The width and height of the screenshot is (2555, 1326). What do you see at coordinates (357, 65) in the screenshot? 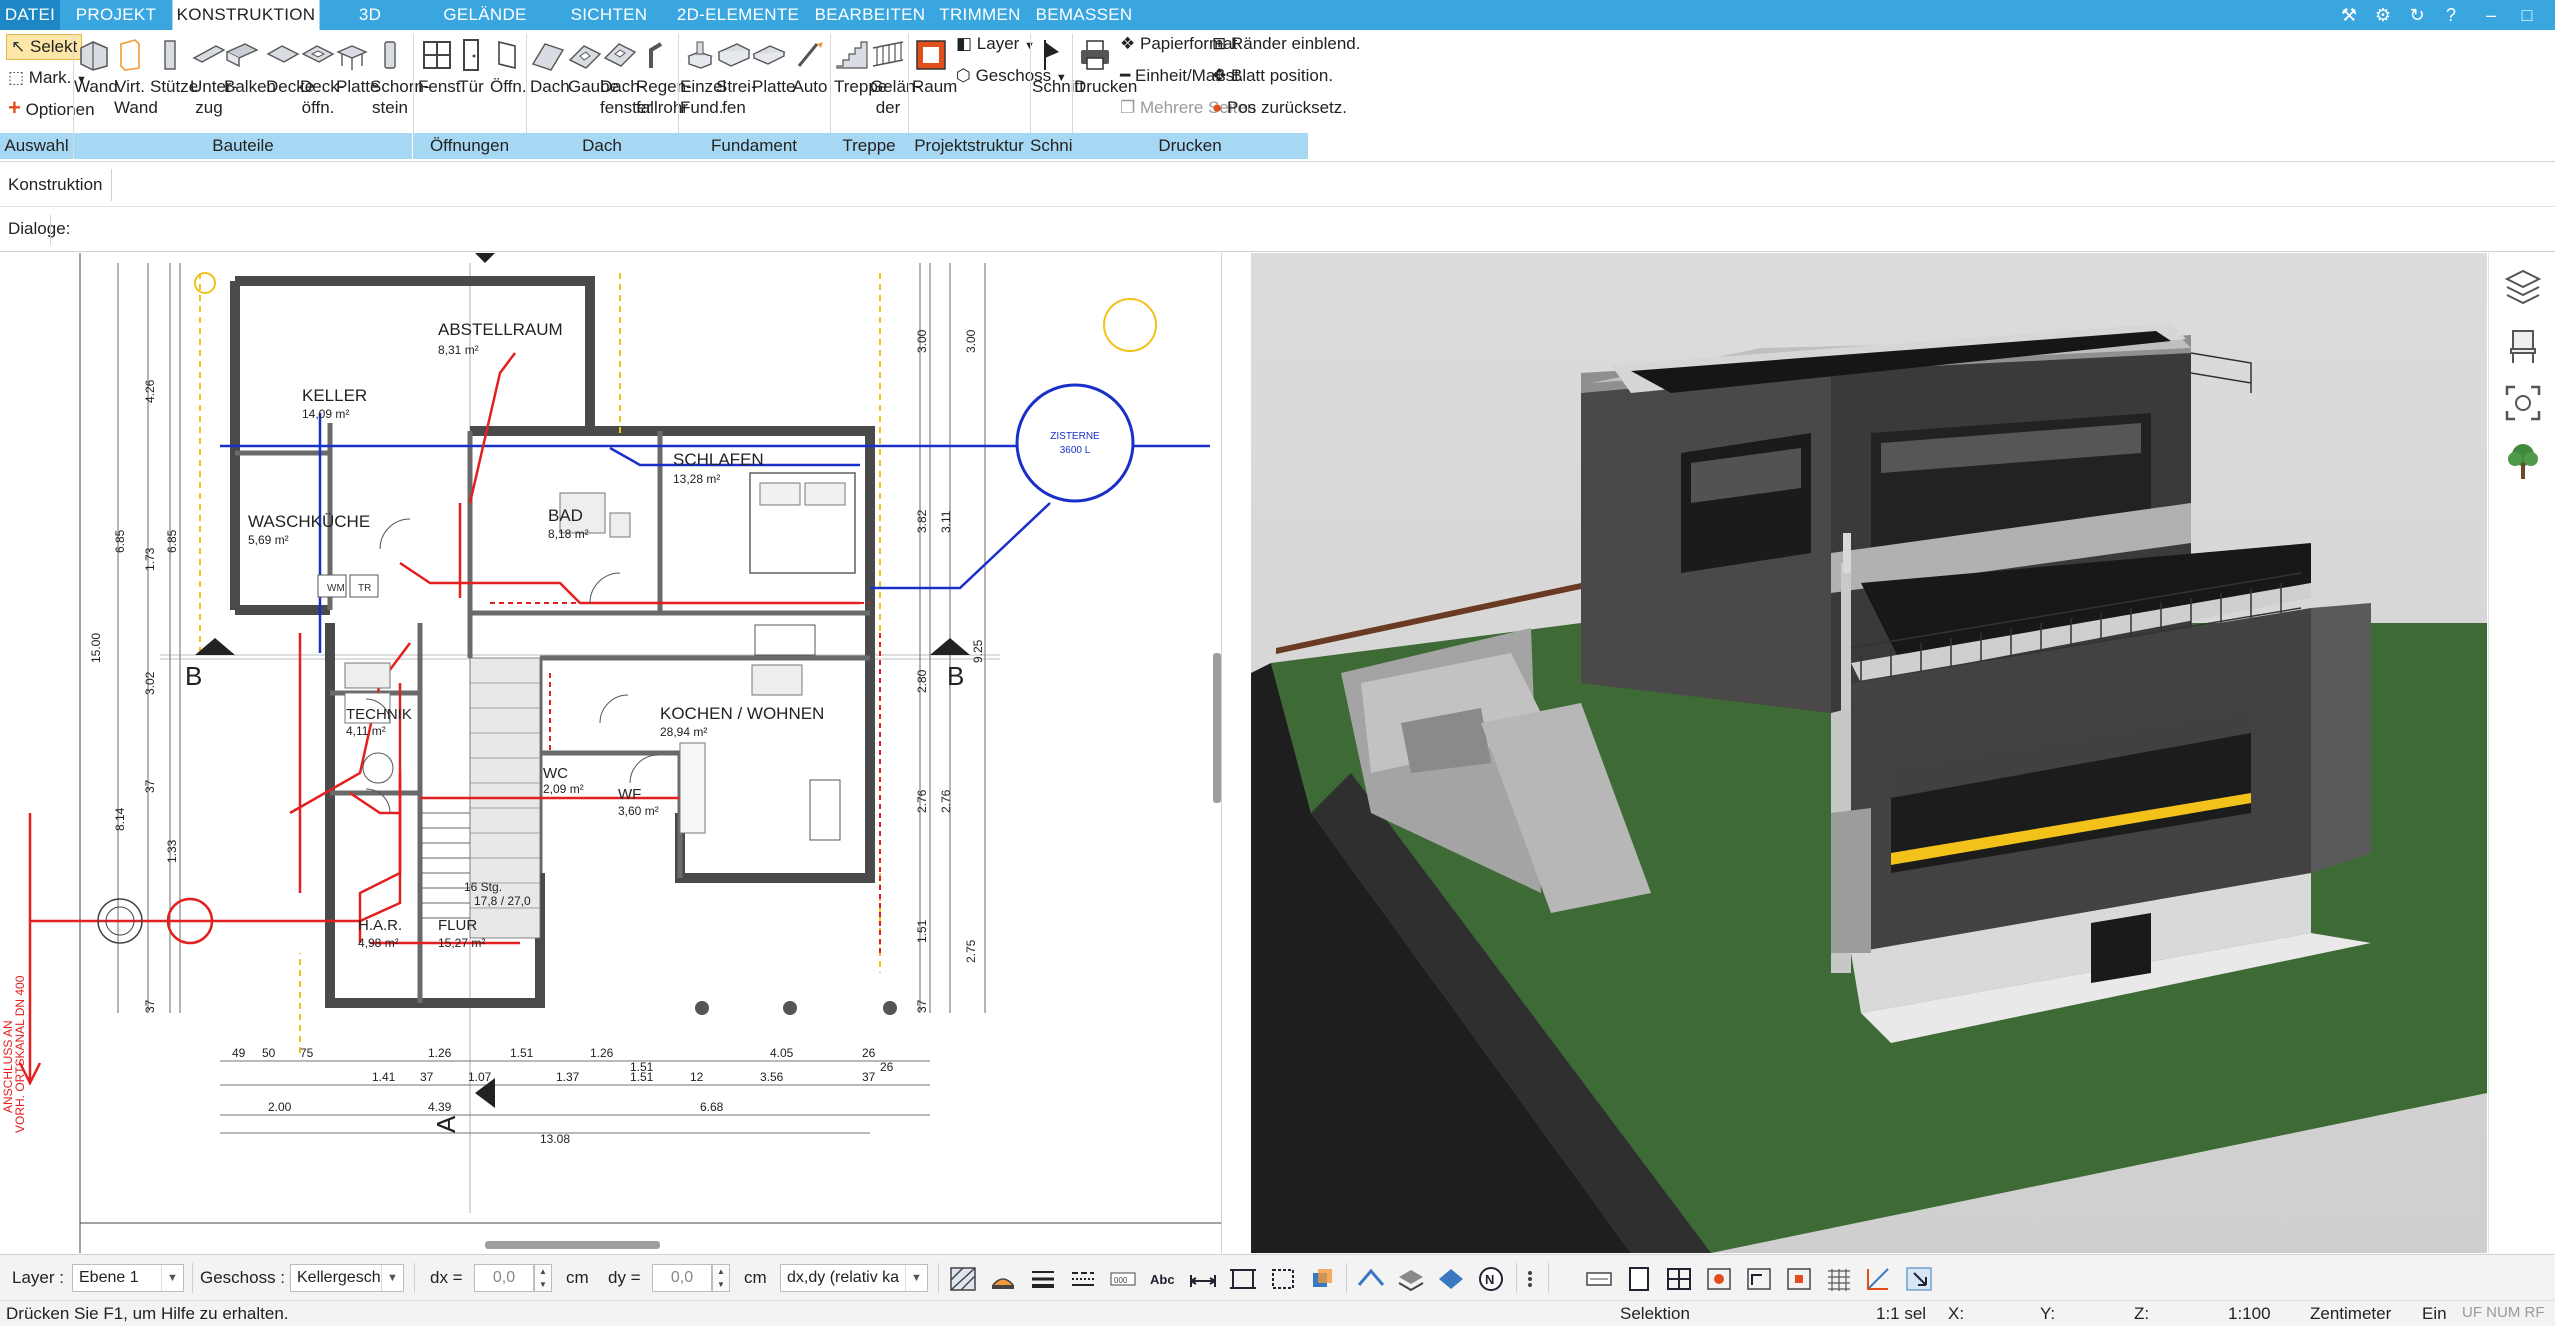
I see `platte-button: Platte` at bounding box center [357, 65].